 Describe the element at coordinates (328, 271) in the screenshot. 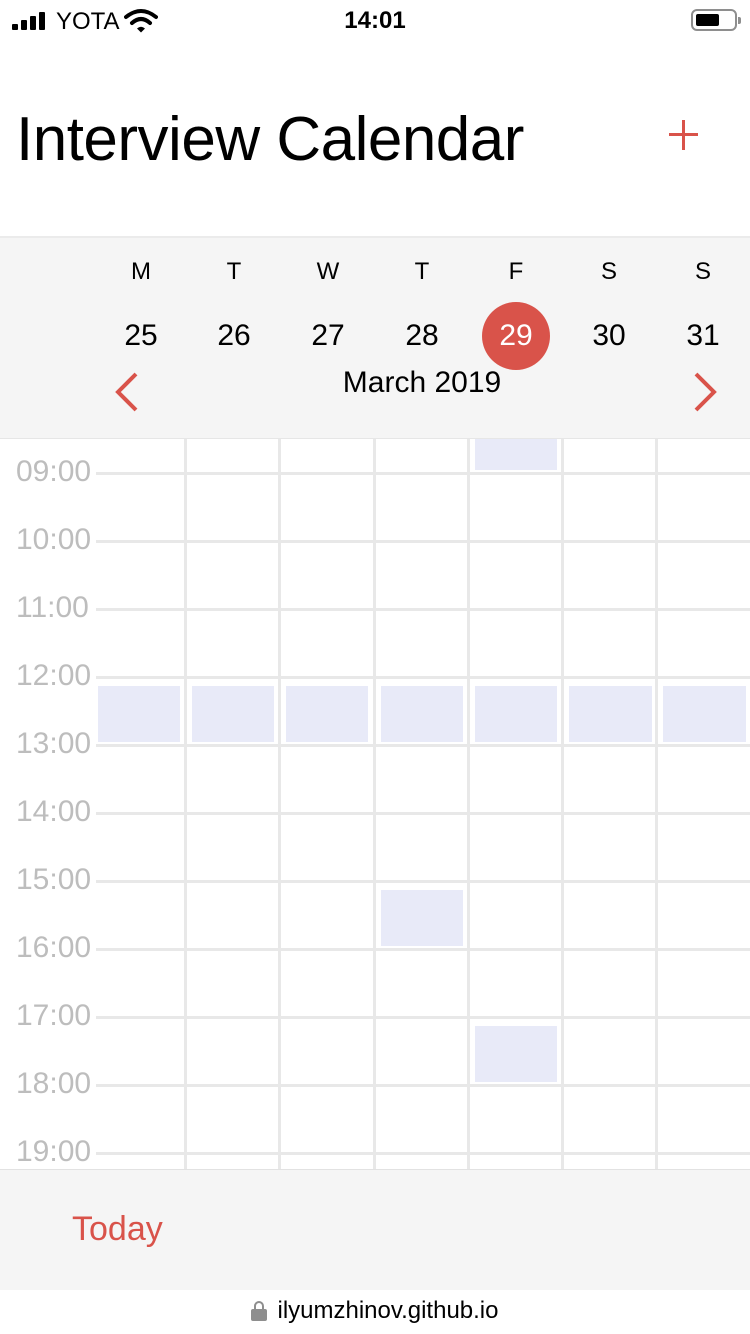

I see `weekday-letter: W` at that location.